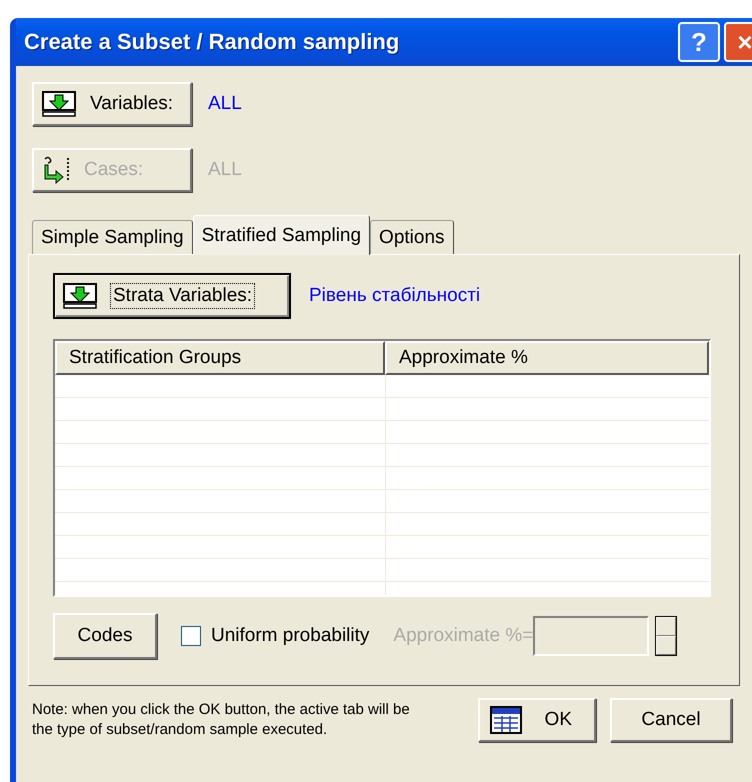 This screenshot has height=782, width=752. I want to click on arrow-bracket-icon, so click(56, 170).